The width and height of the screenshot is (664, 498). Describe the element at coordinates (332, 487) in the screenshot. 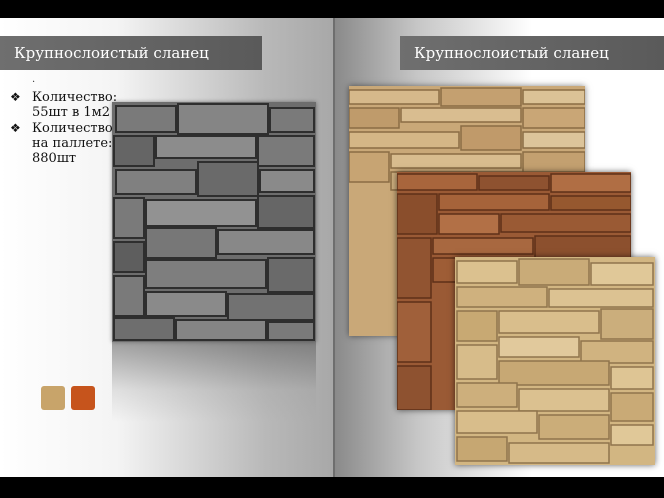

I see `bottom-black-bar` at that location.